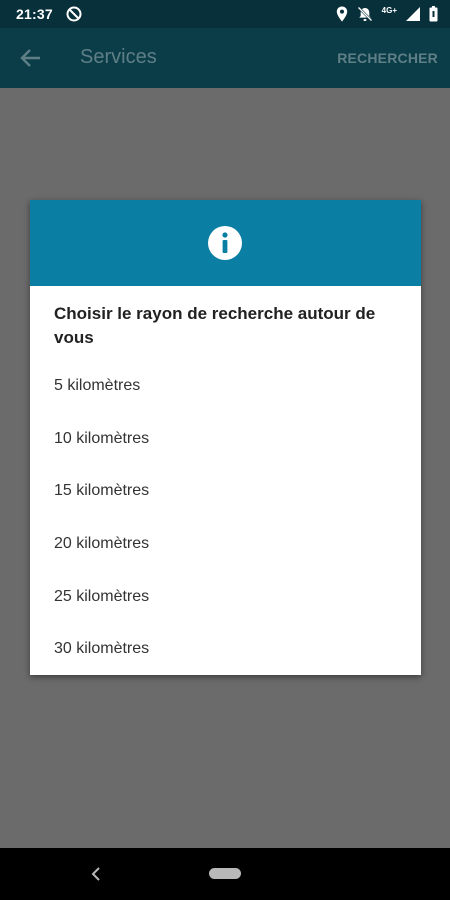  I want to click on status-icons: 4G+, so click(387, 14).